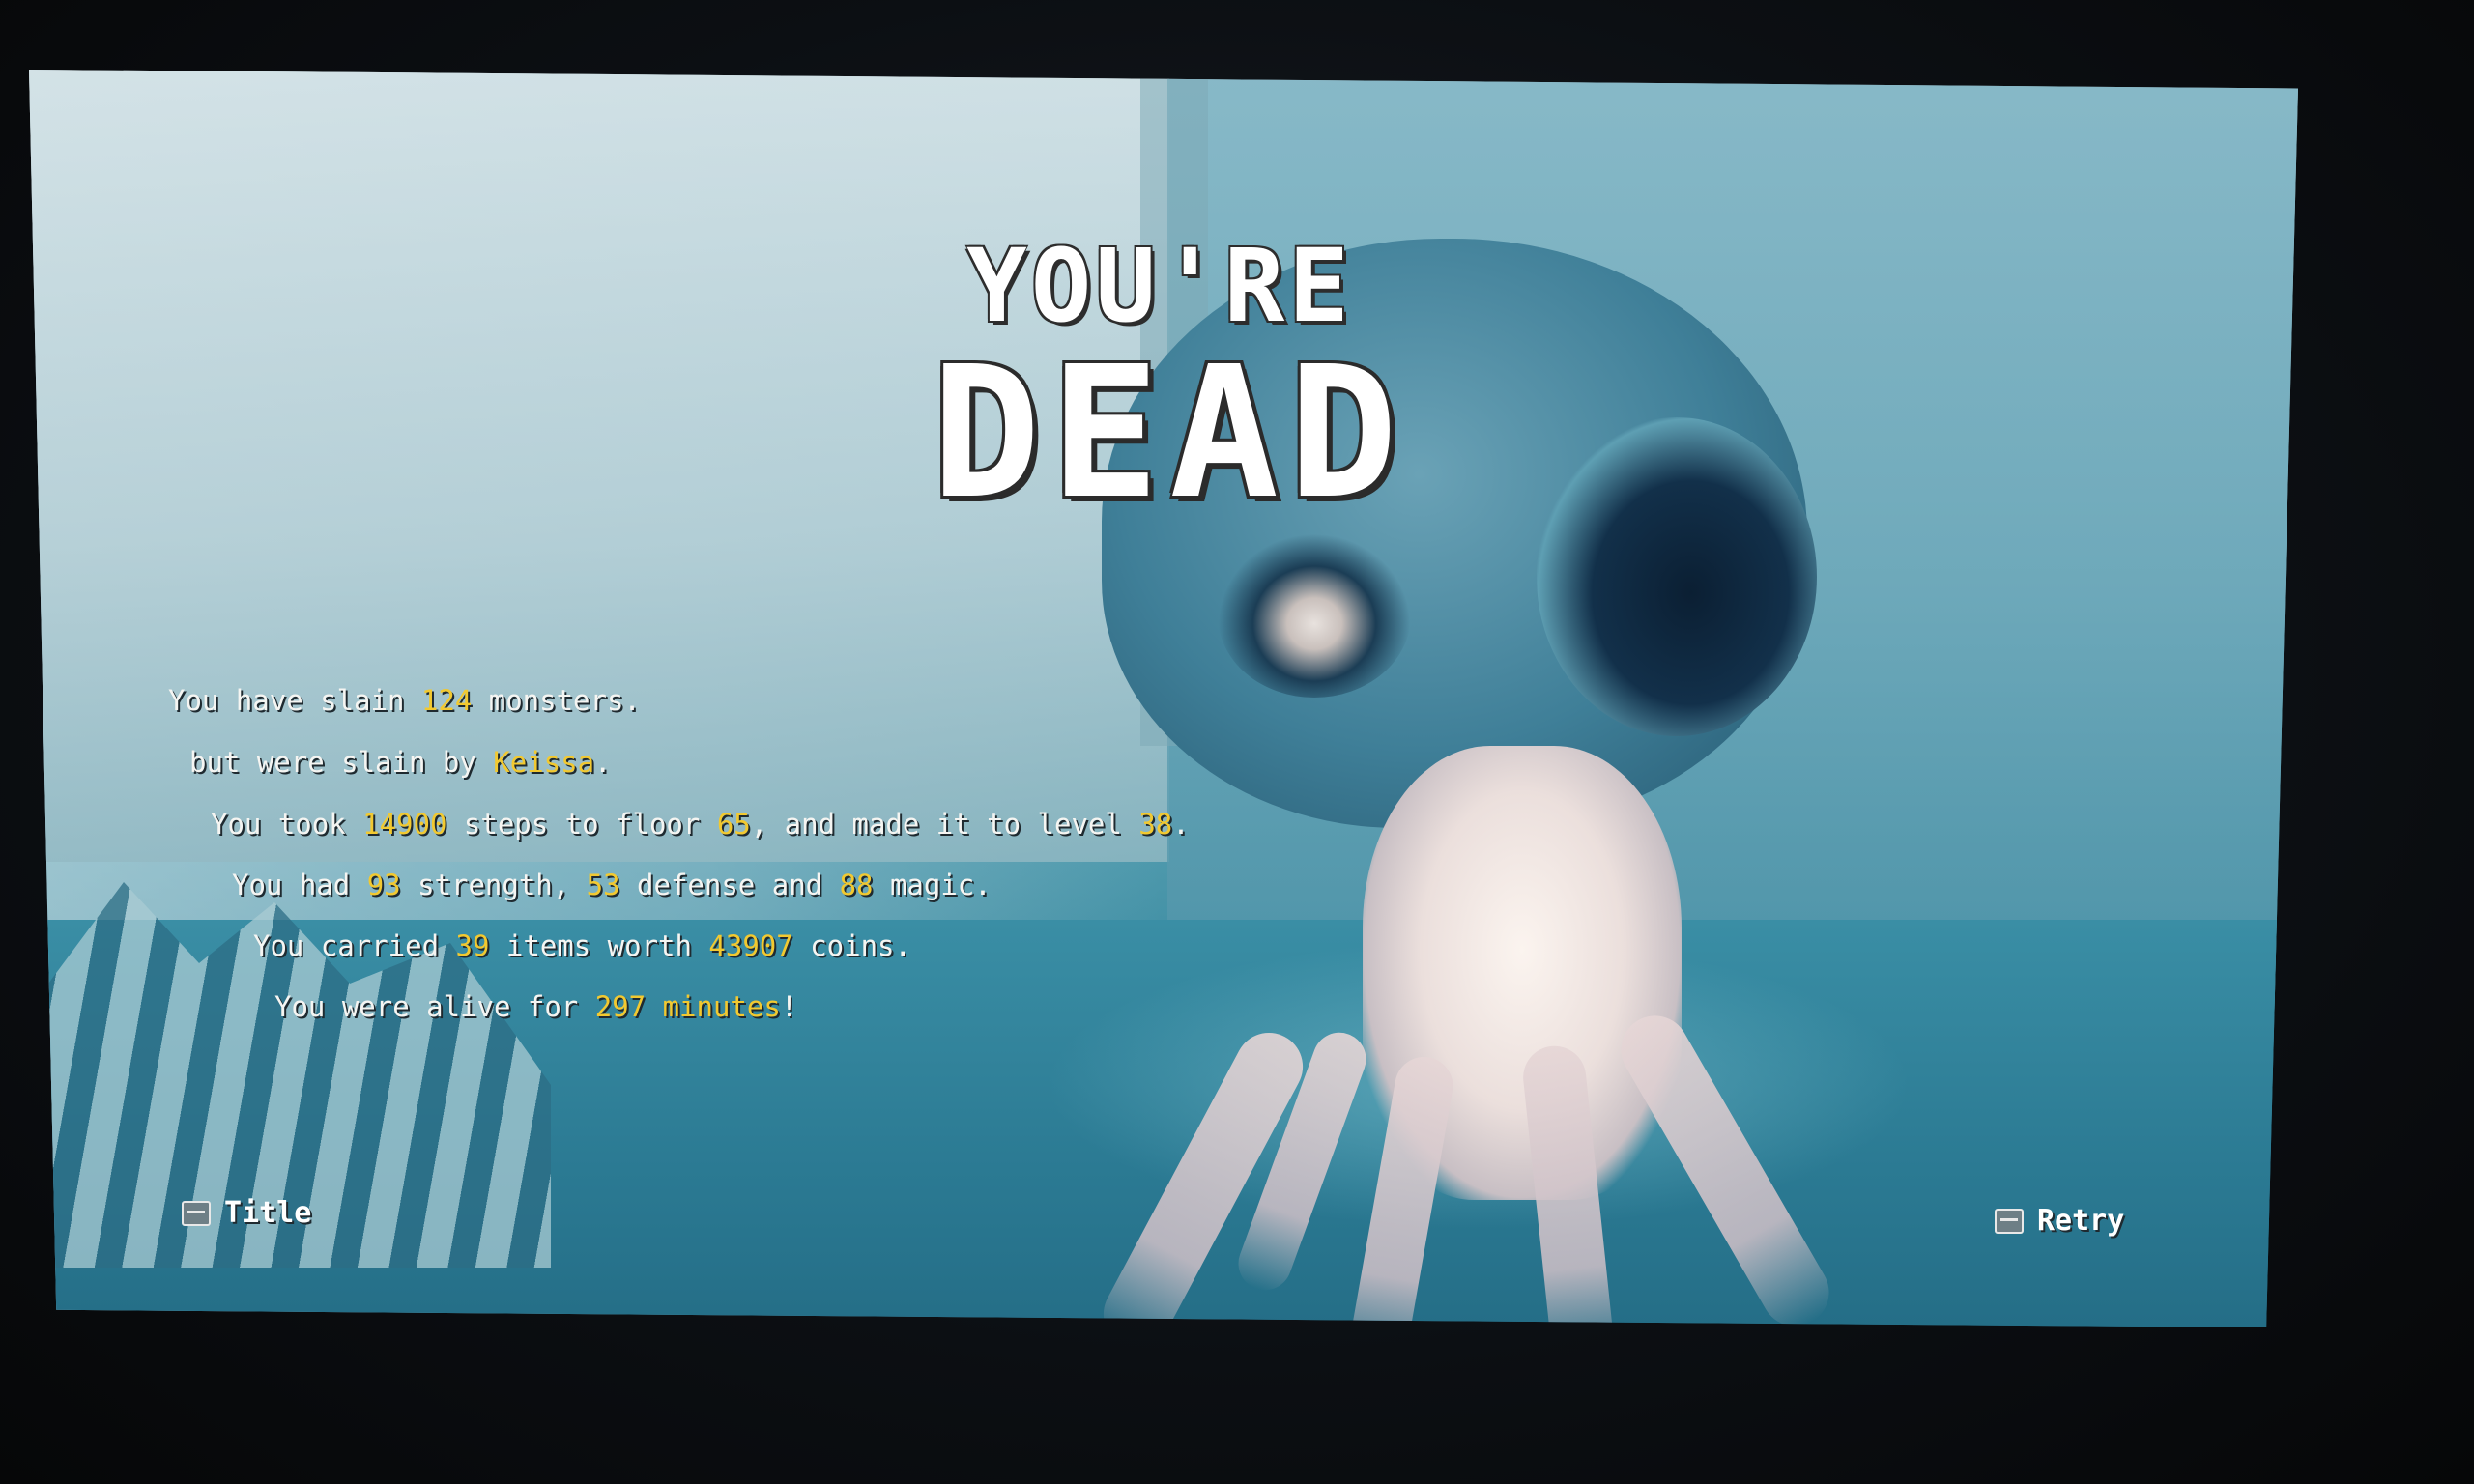  What do you see at coordinates (473, 946) in the screenshot?
I see `stat-value: 39` at bounding box center [473, 946].